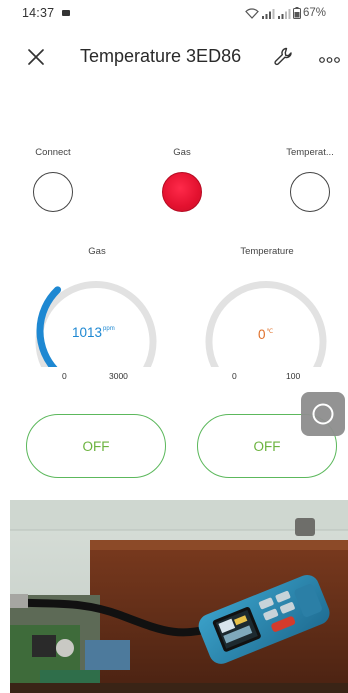  Describe the element at coordinates (314, 13) in the screenshot. I see `battery-percent: 67%` at that location.